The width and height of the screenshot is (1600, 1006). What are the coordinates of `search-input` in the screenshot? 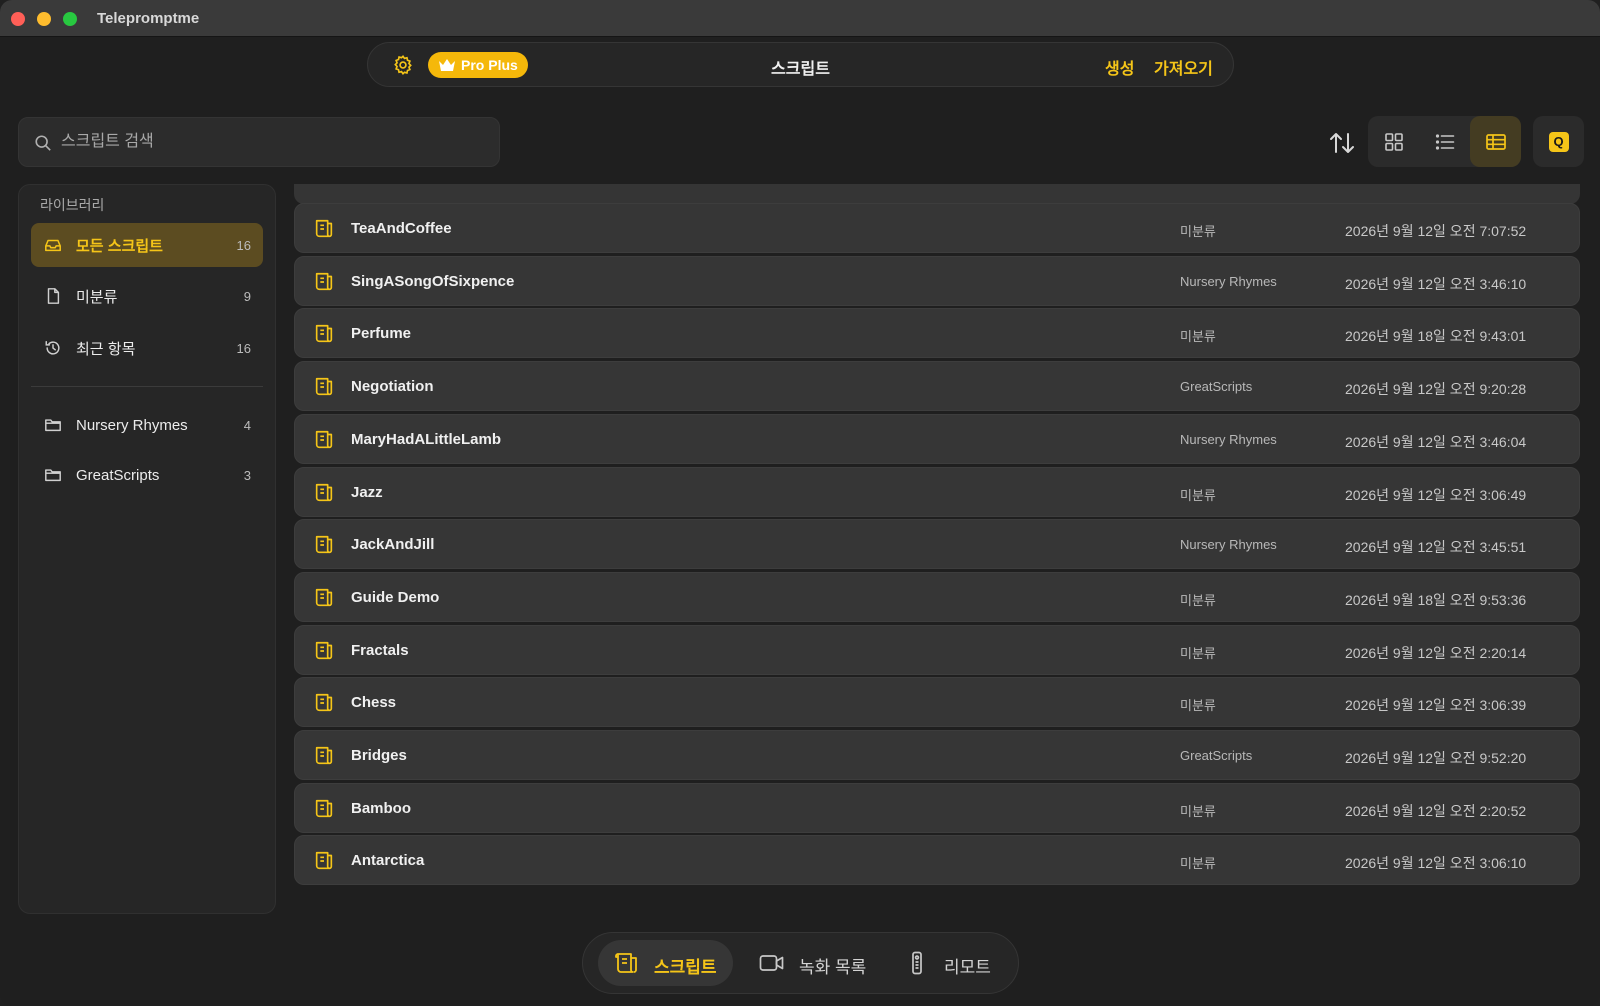 It's located at (271, 142).